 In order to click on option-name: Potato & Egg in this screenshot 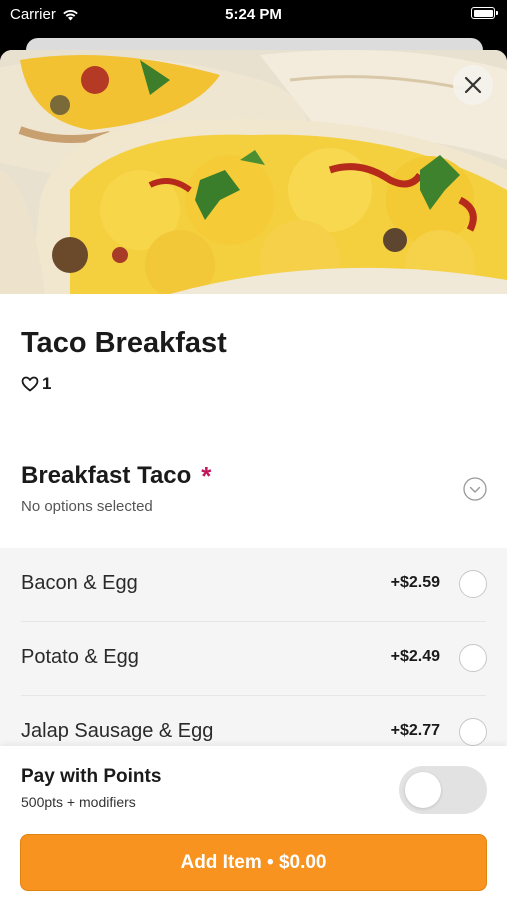, I will do `click(80, 657)`.